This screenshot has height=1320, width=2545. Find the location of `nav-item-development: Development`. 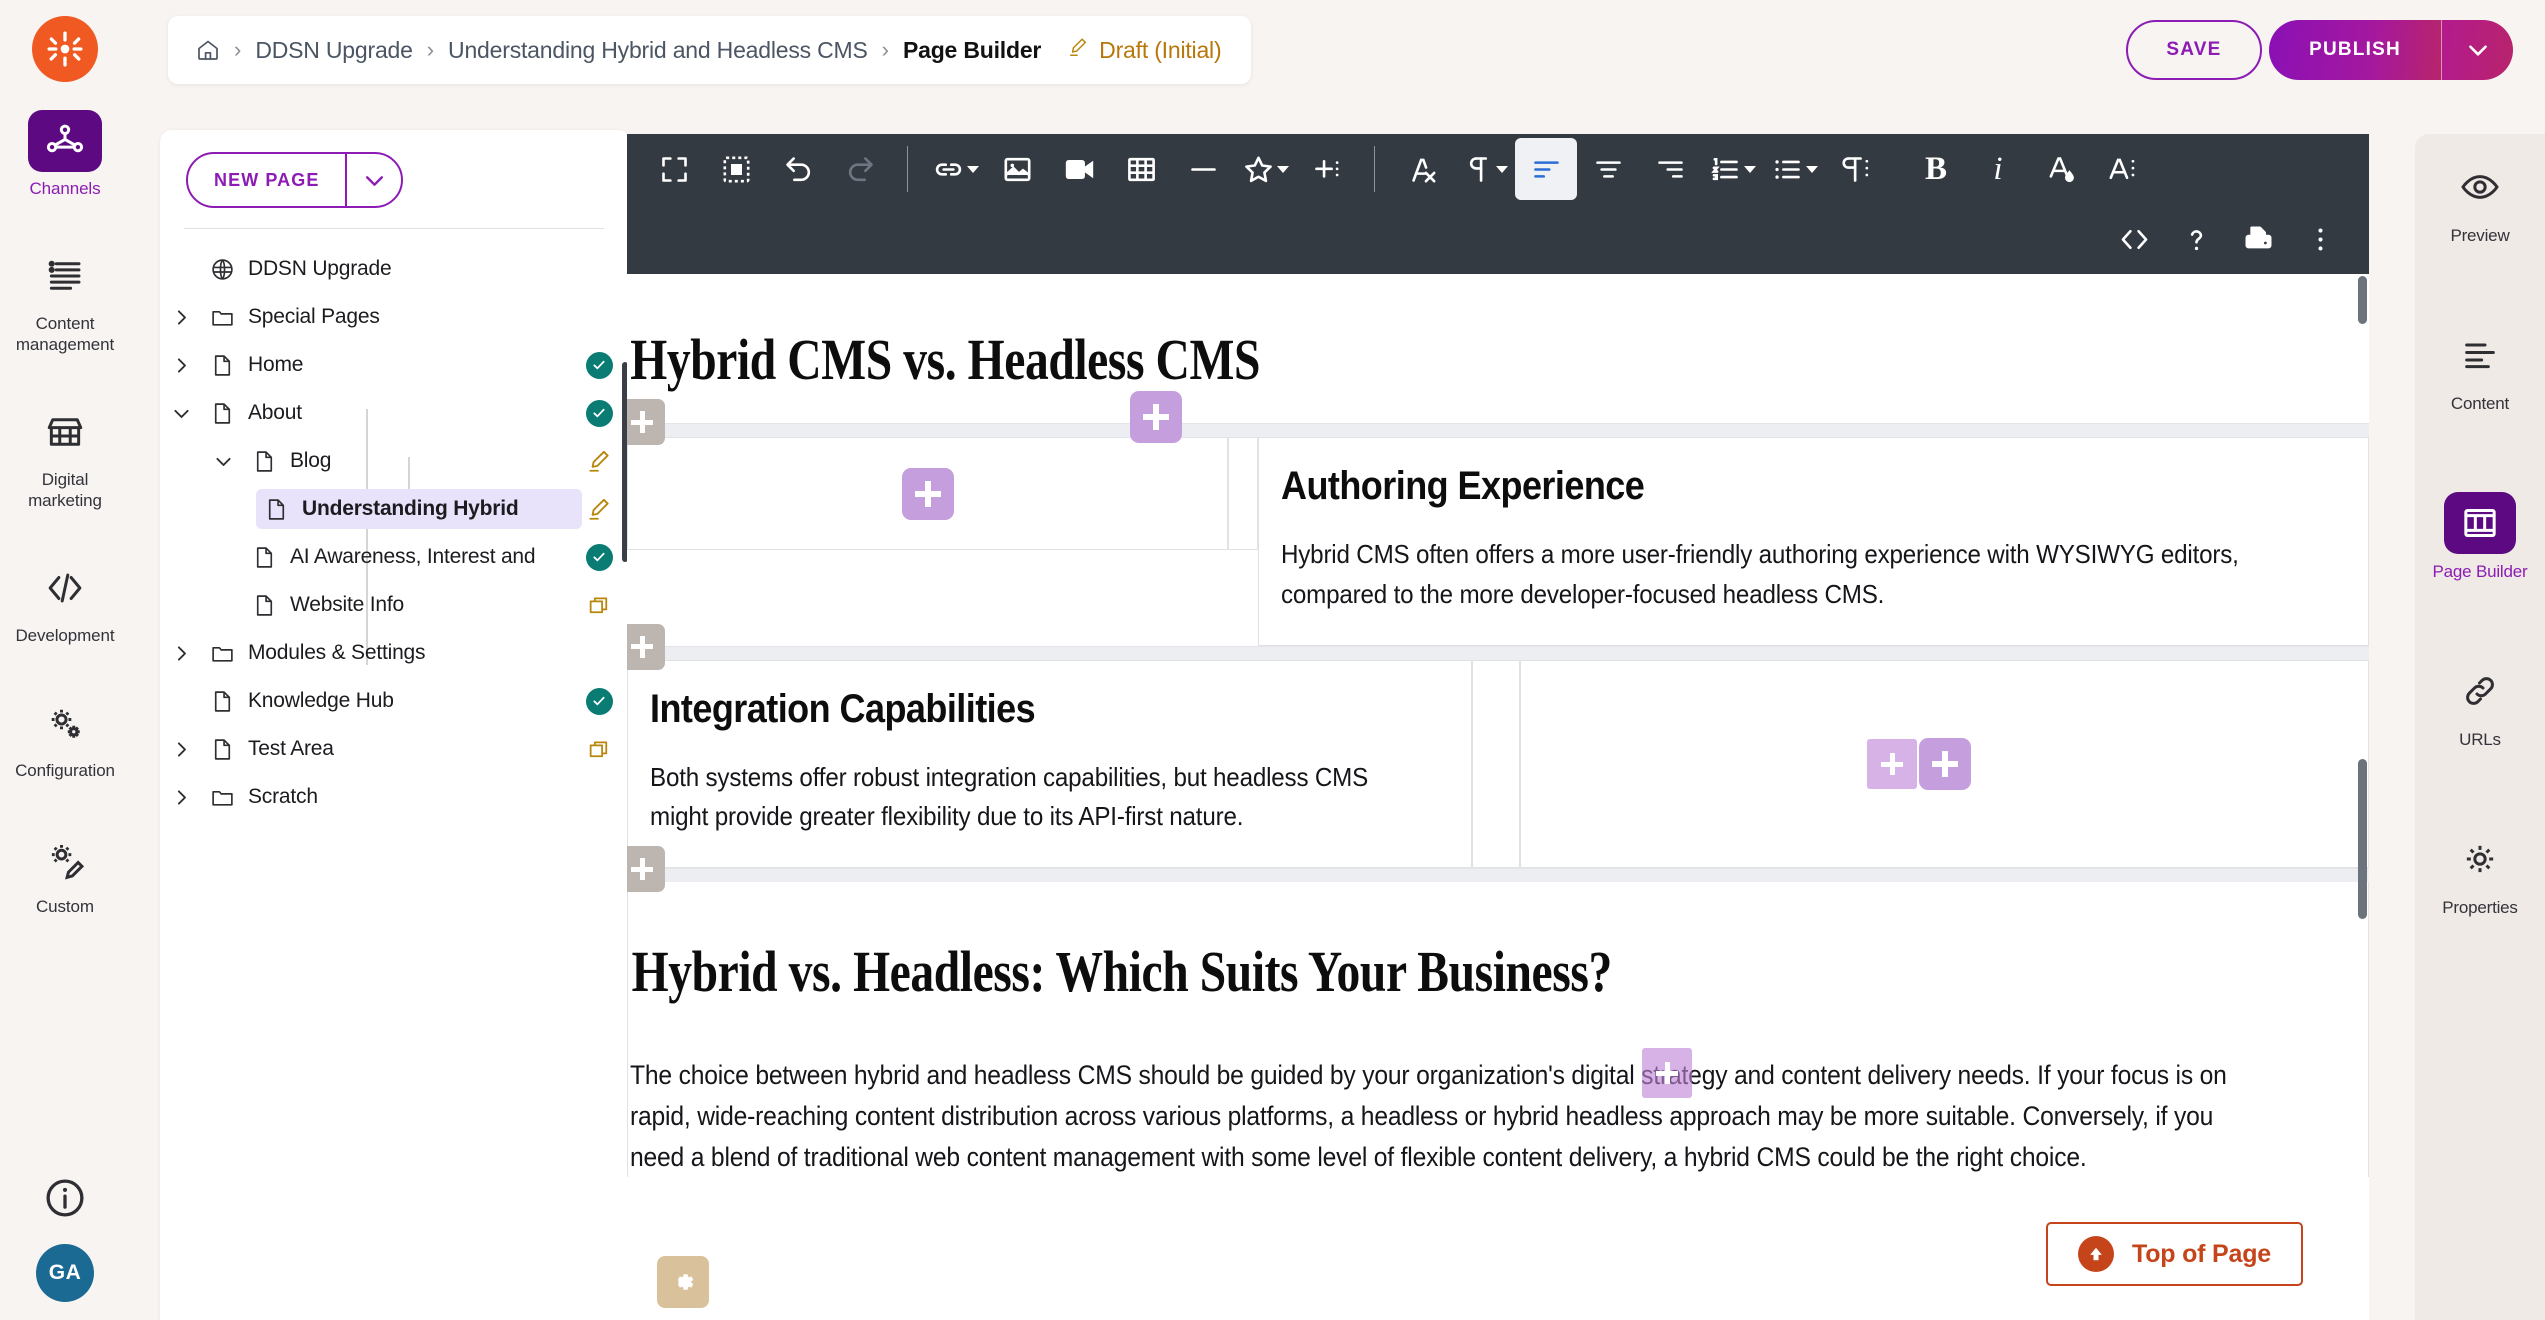

nav-item-development: Development is located at coordinates (65, 602).